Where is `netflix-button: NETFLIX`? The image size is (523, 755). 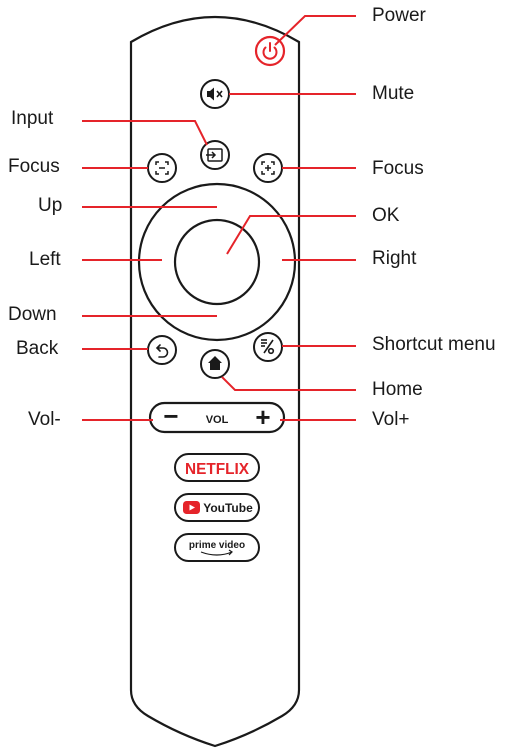
netflix-button: NETFLIX is located at coordinates (217, 467).